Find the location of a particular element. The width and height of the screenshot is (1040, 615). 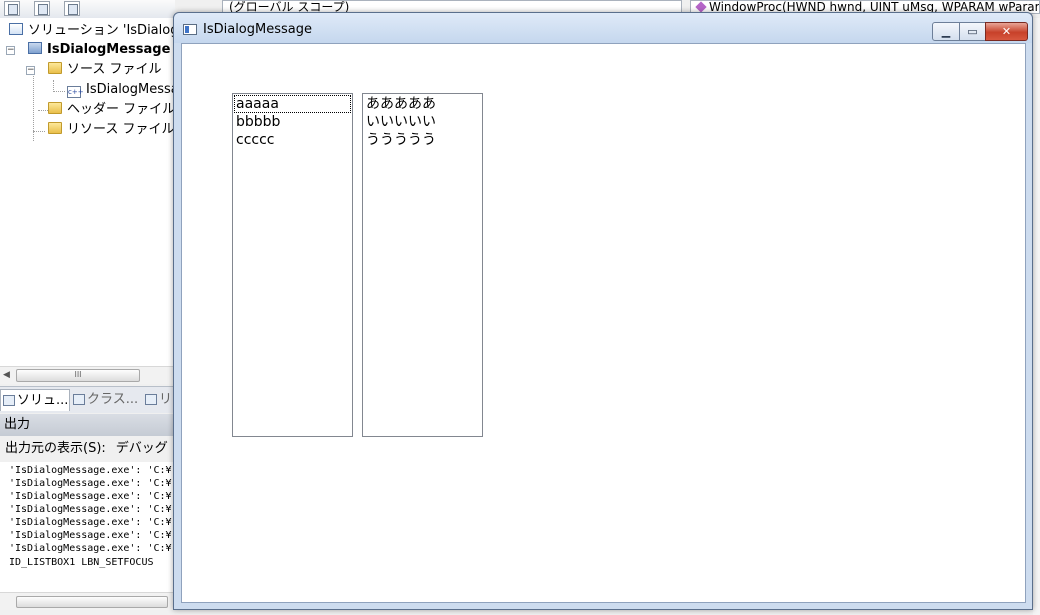

title-bar: IsDialogMessage ▁ ▭ ✕ is located at coordinates (603, 28).